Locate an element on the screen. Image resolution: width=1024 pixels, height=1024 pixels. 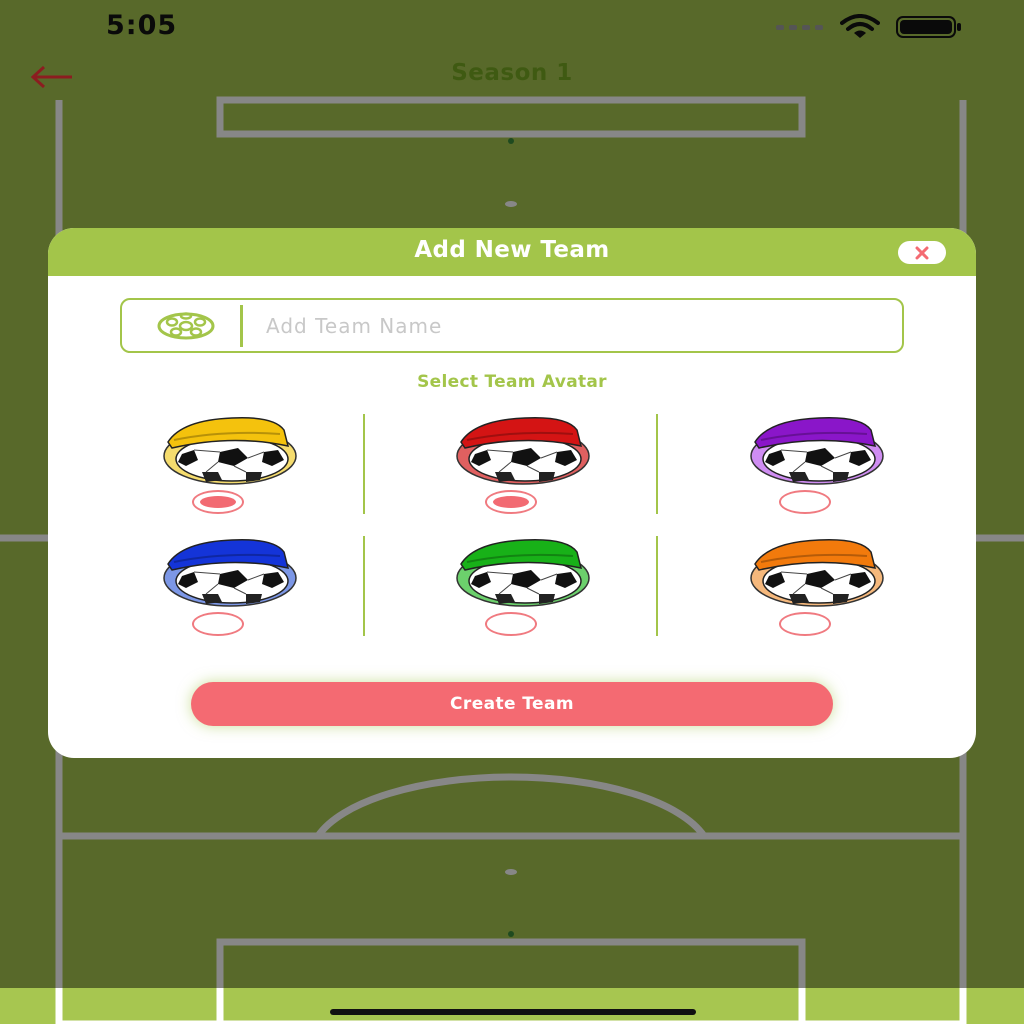
team-name-field is located at coordinates (512, 325).